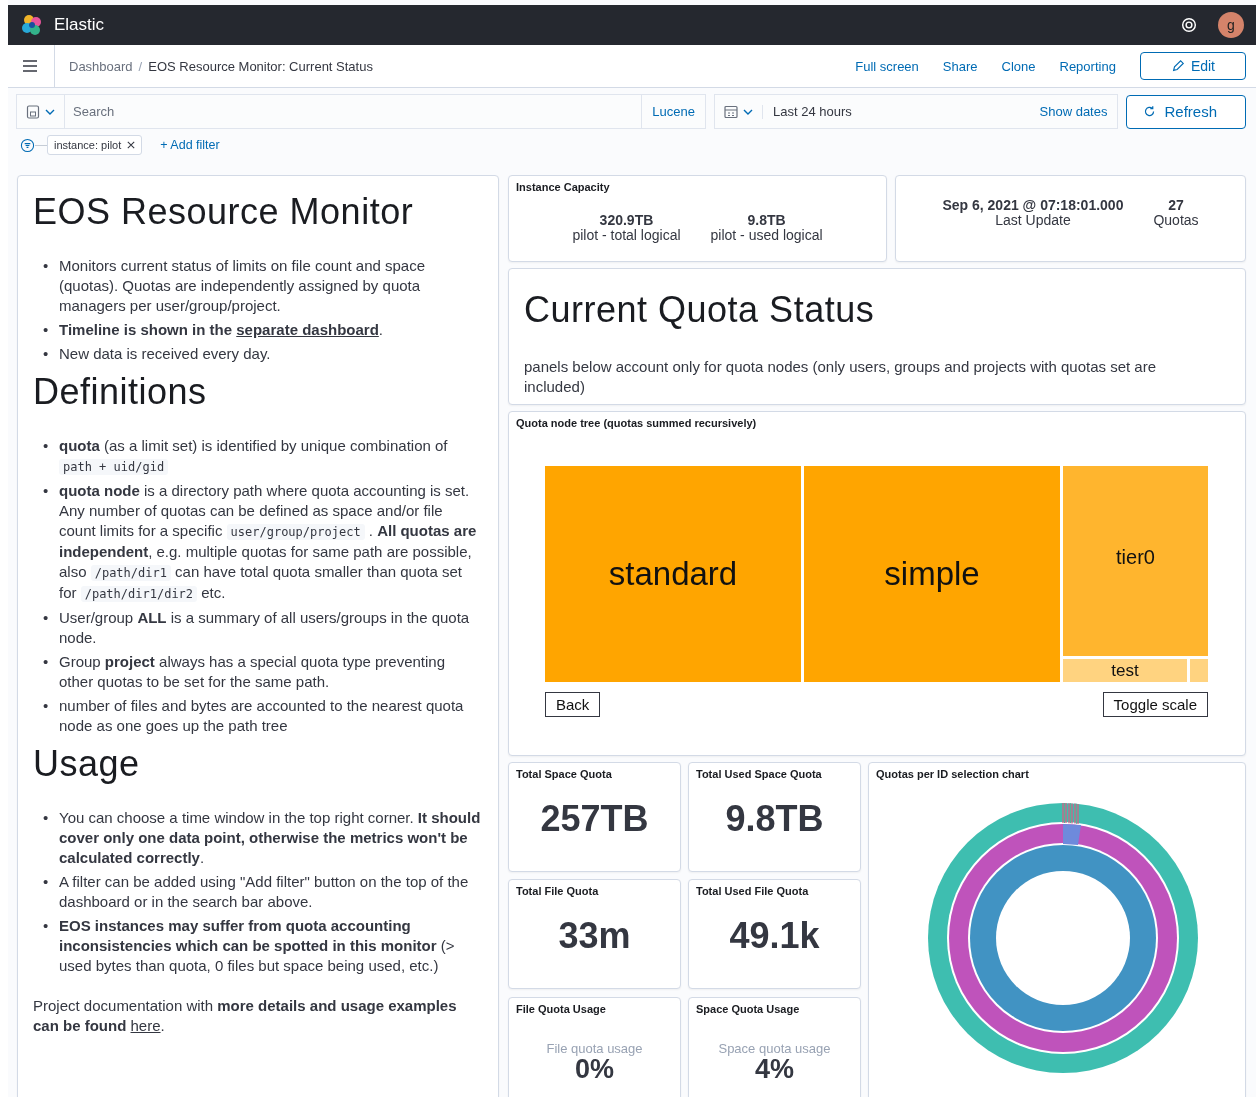  What do you see at coordinates (87, 764) in the screenshot?
I see `section-heading: Usage` at bounding box center [87, 764].